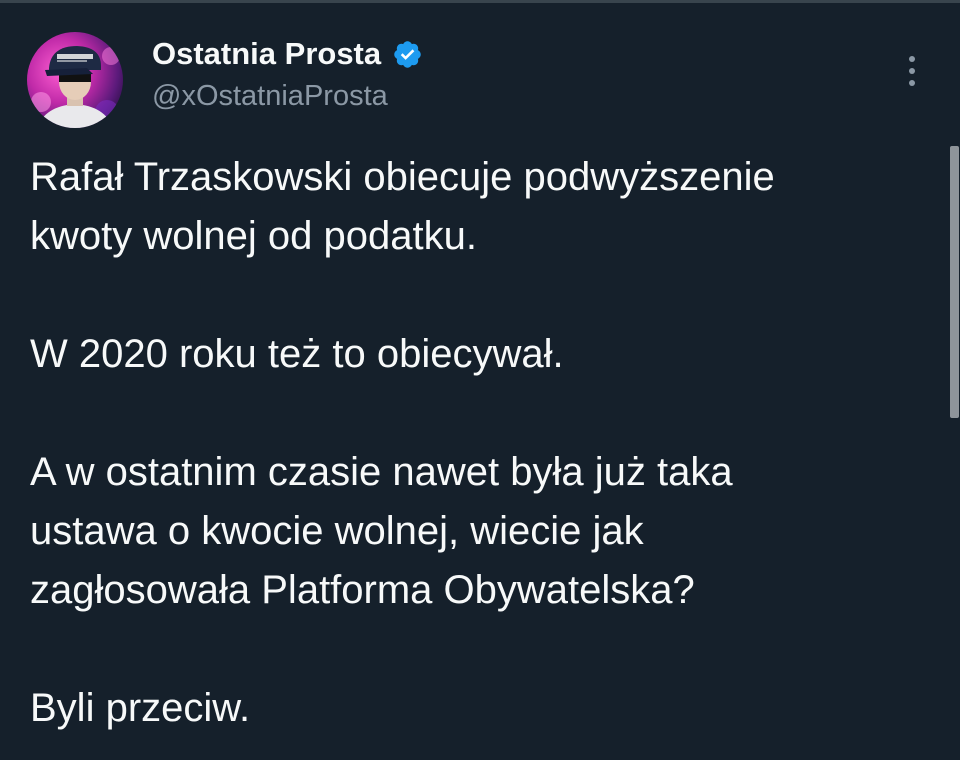 The width and height of the screenshot is (960, 760). Describe the element at coordinates (140, 708) in the screenshot. I see `tweet-paragraph: Byli przeciw.` at that location.